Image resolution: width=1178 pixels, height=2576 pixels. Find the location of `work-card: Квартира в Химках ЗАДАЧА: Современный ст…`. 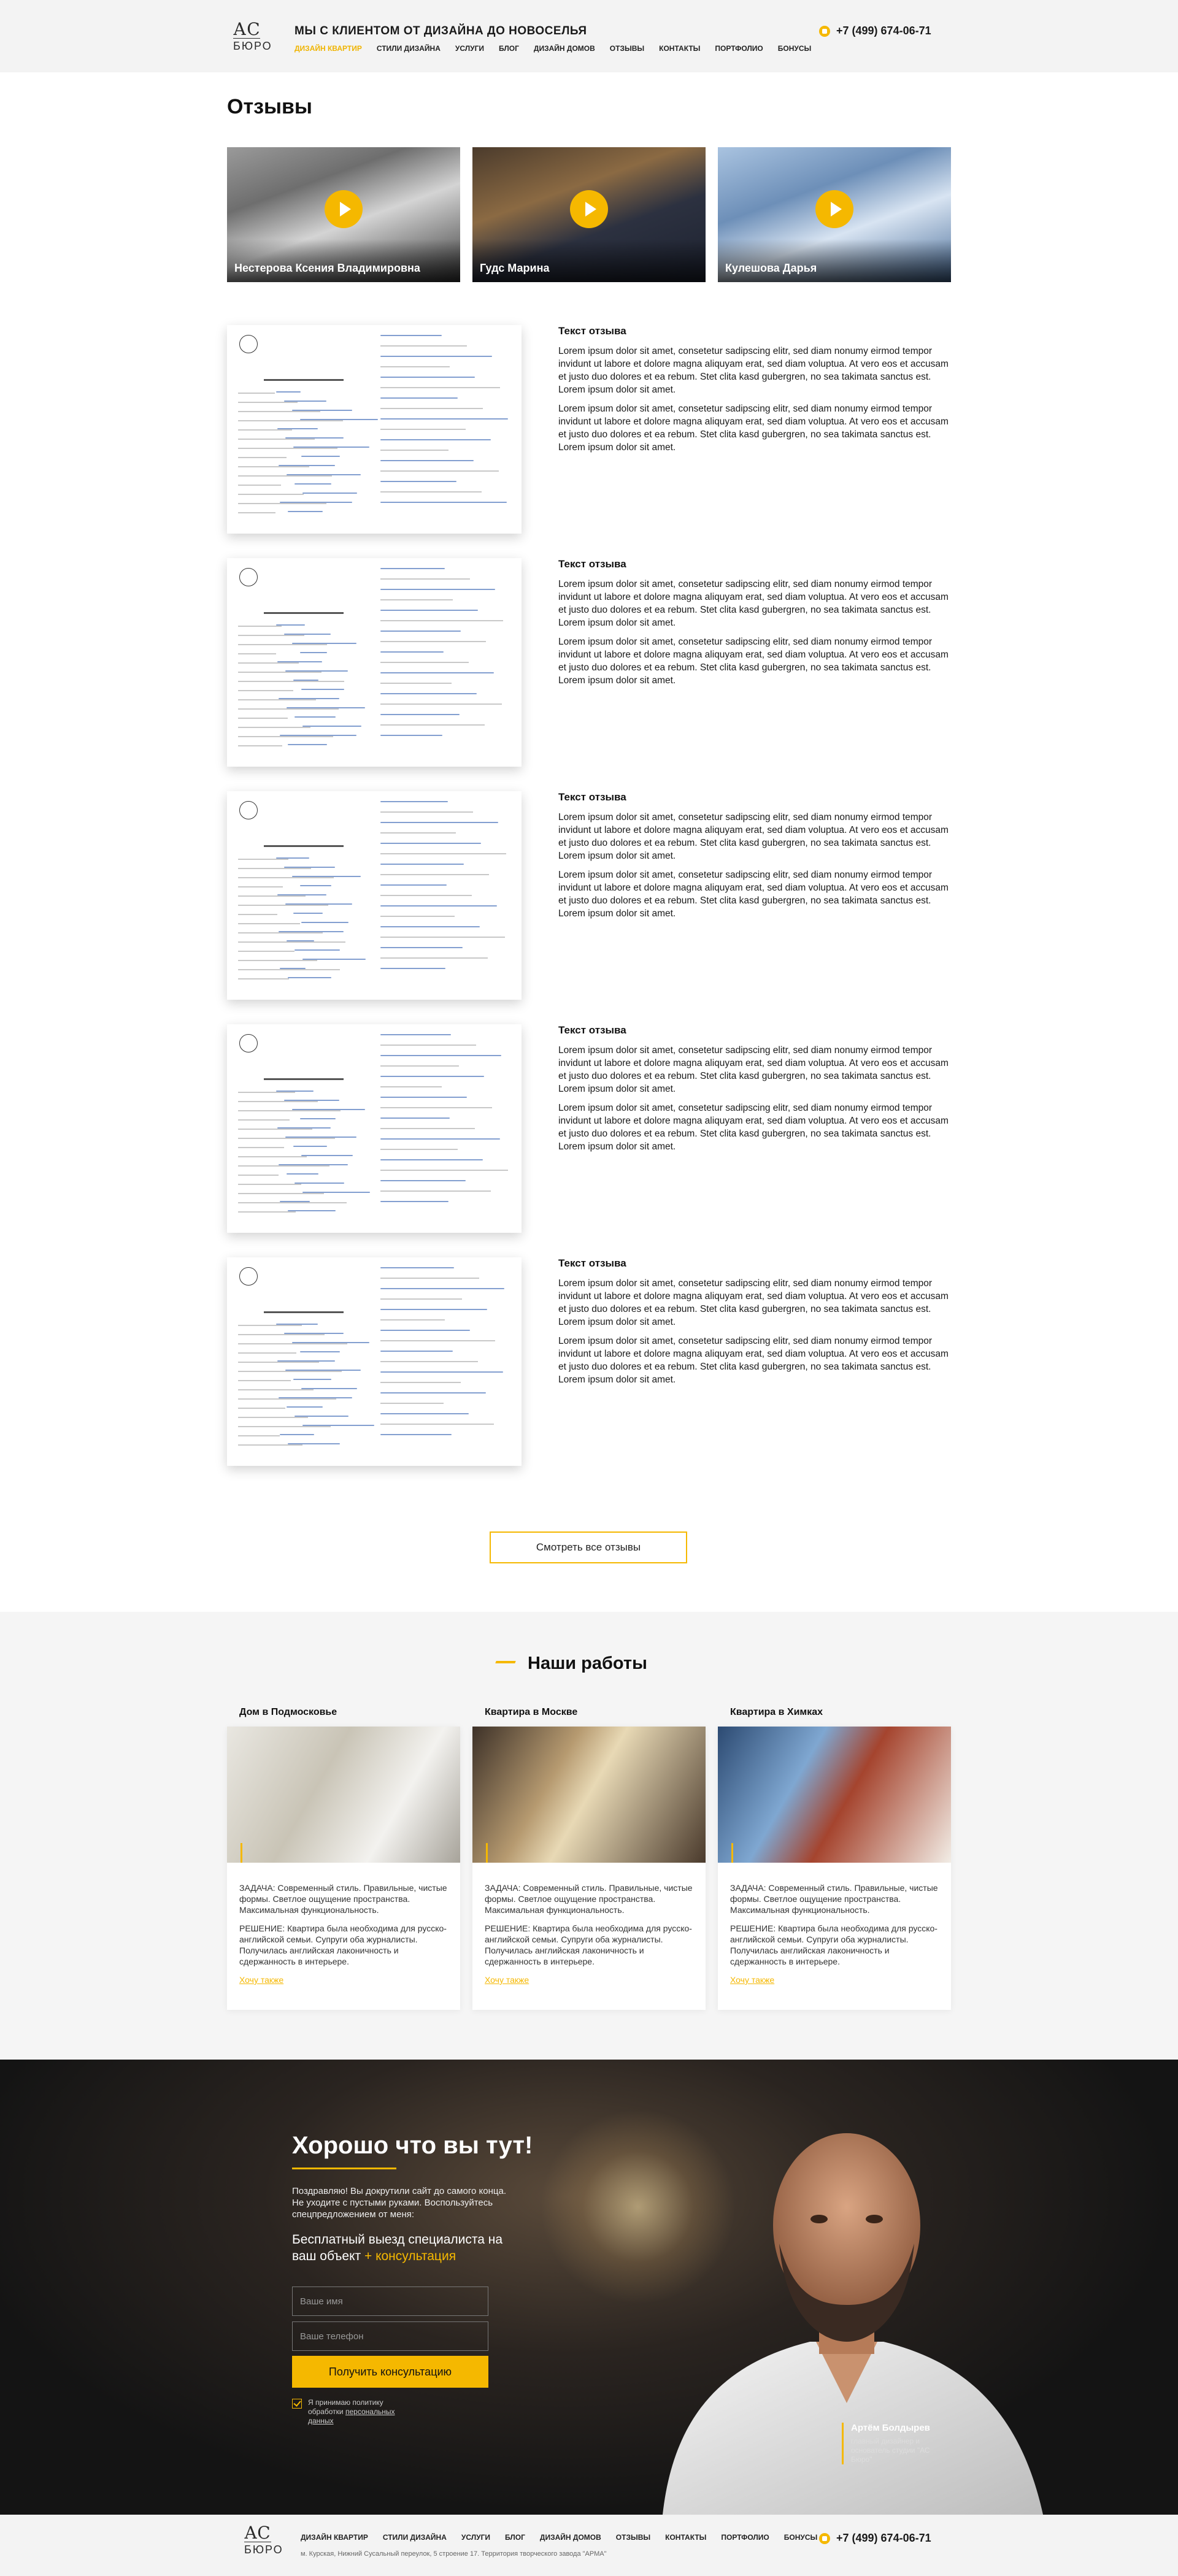

work-card: Квартира в Химках ЗАДАЧА: Современный ст… is located at coordinates (834, 1858).